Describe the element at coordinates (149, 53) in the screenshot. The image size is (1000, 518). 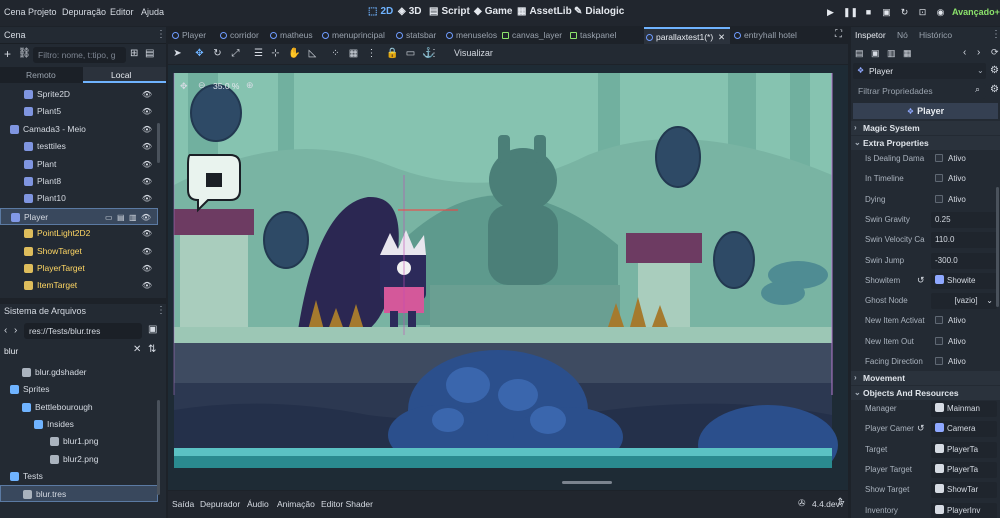
I see `script-attach-icon: ▤` at that location.